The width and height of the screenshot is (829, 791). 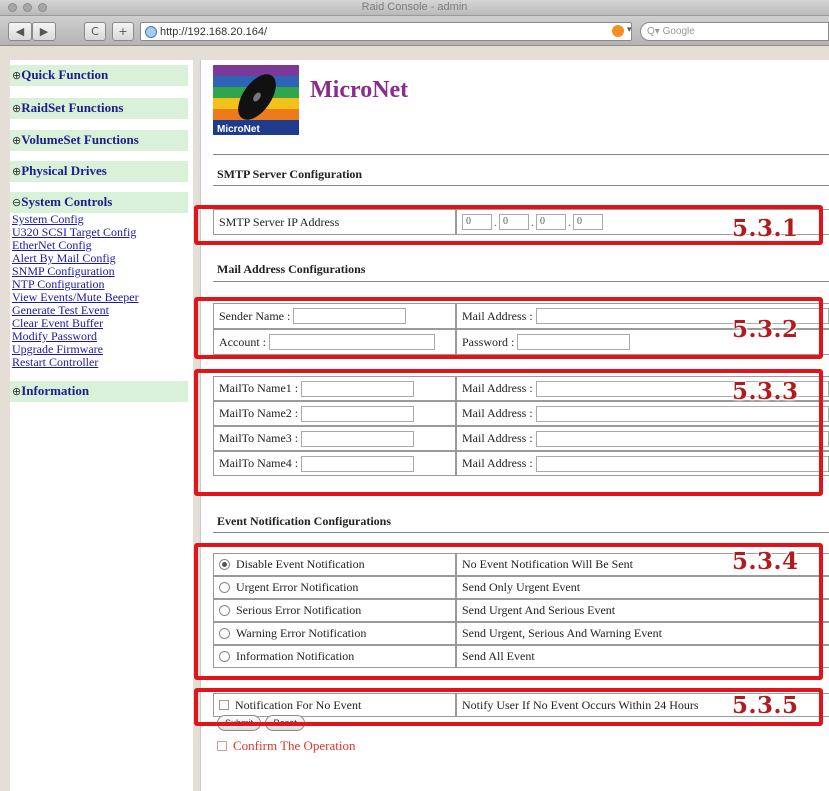 What do you see at coordinates (151, 31) in the screenshot?
I see `globe-icon` at bounding box center [151, 31].